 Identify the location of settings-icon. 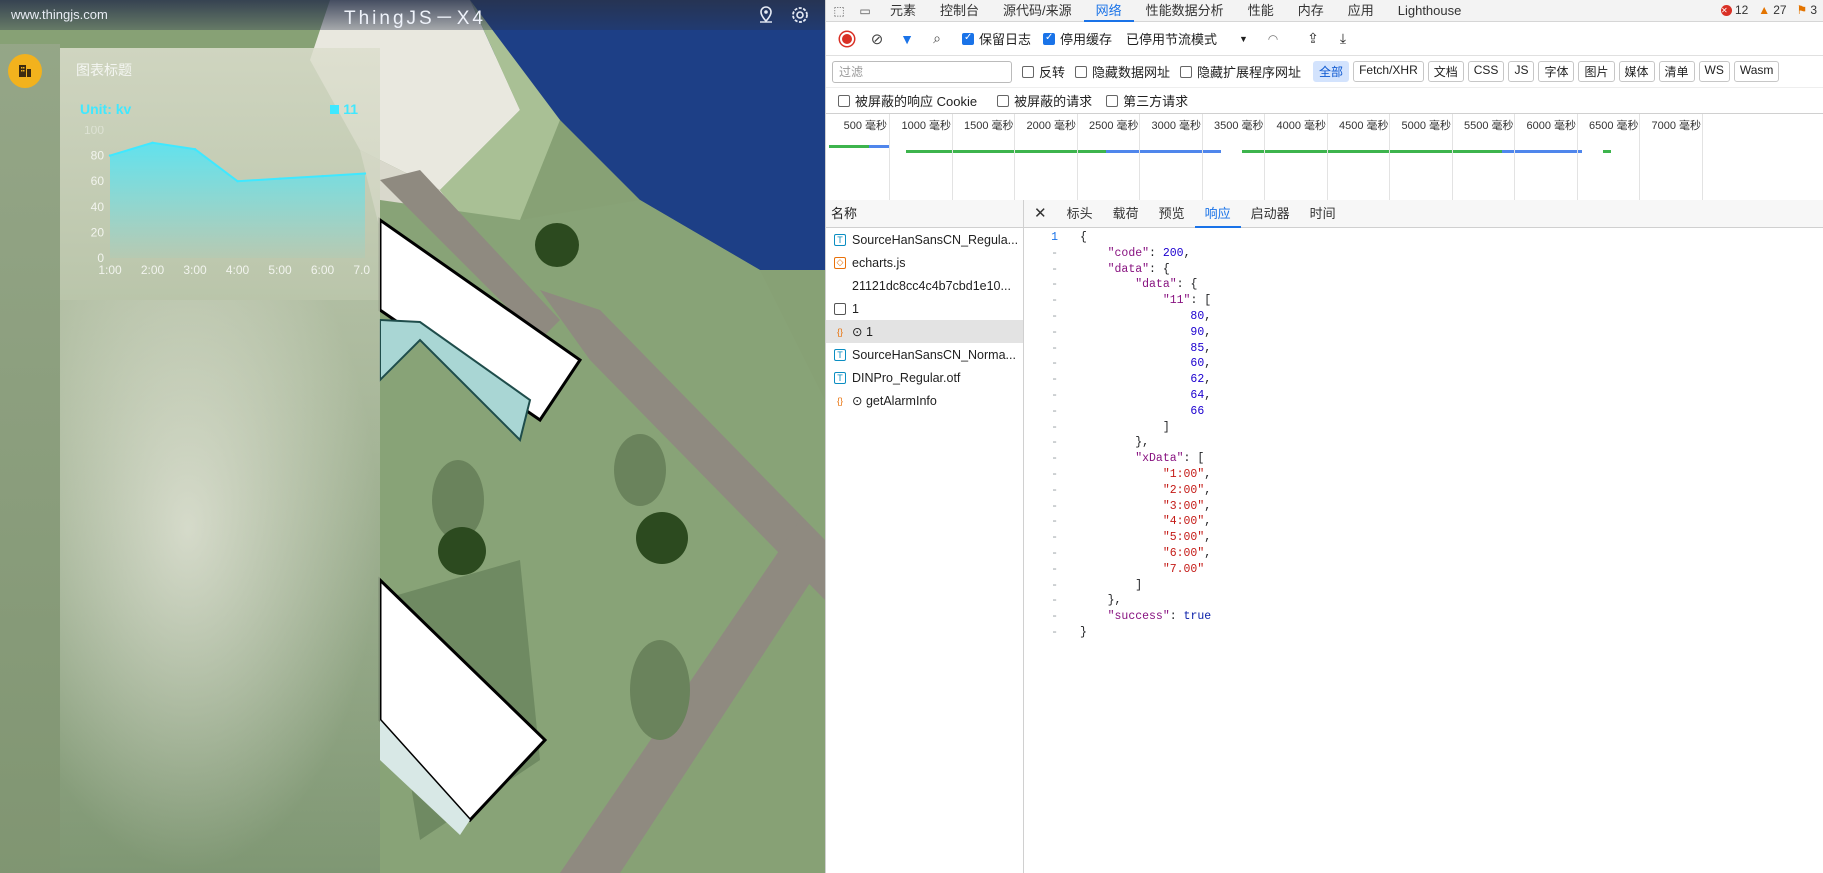
(800, 15).